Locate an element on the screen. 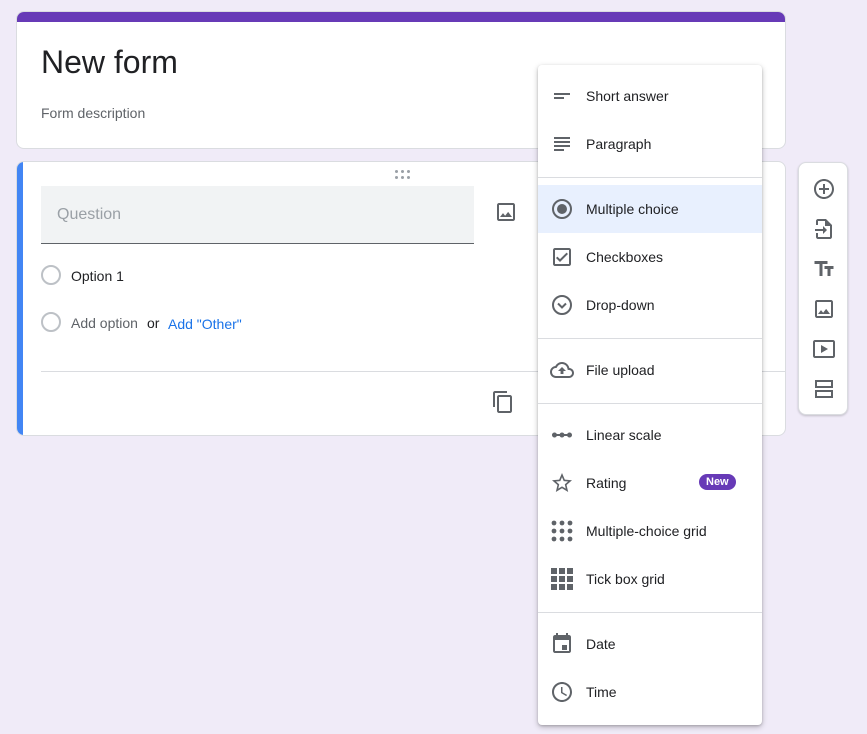 This screenshot has width=867, height=734. star-icon is located at coordinates (562, 482).